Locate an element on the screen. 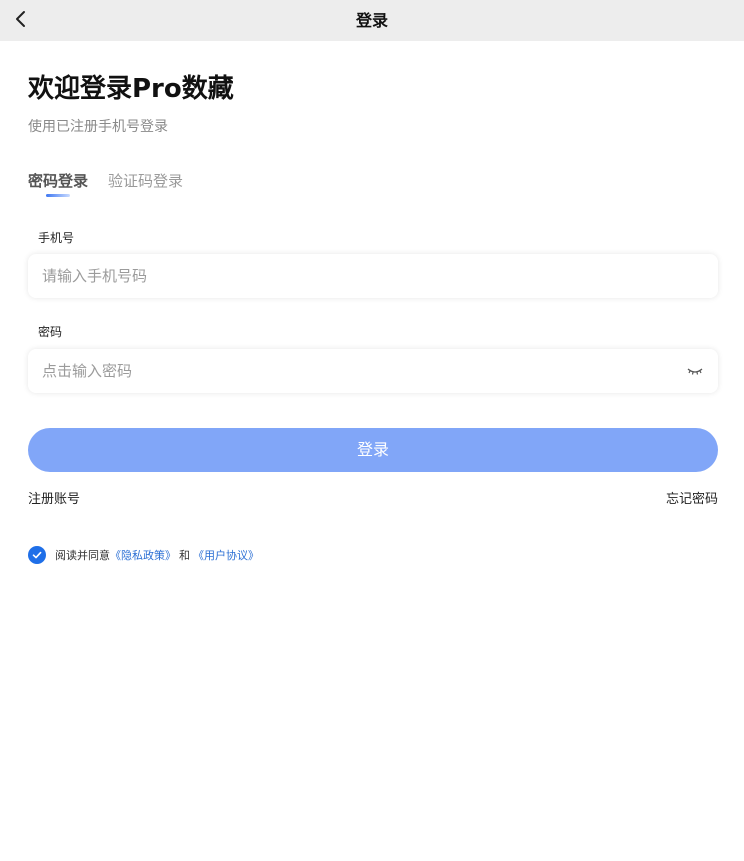 This screenshot has height=861, width=744. tab-code-login: 验证码登录 is located at coordinates (145, 180).